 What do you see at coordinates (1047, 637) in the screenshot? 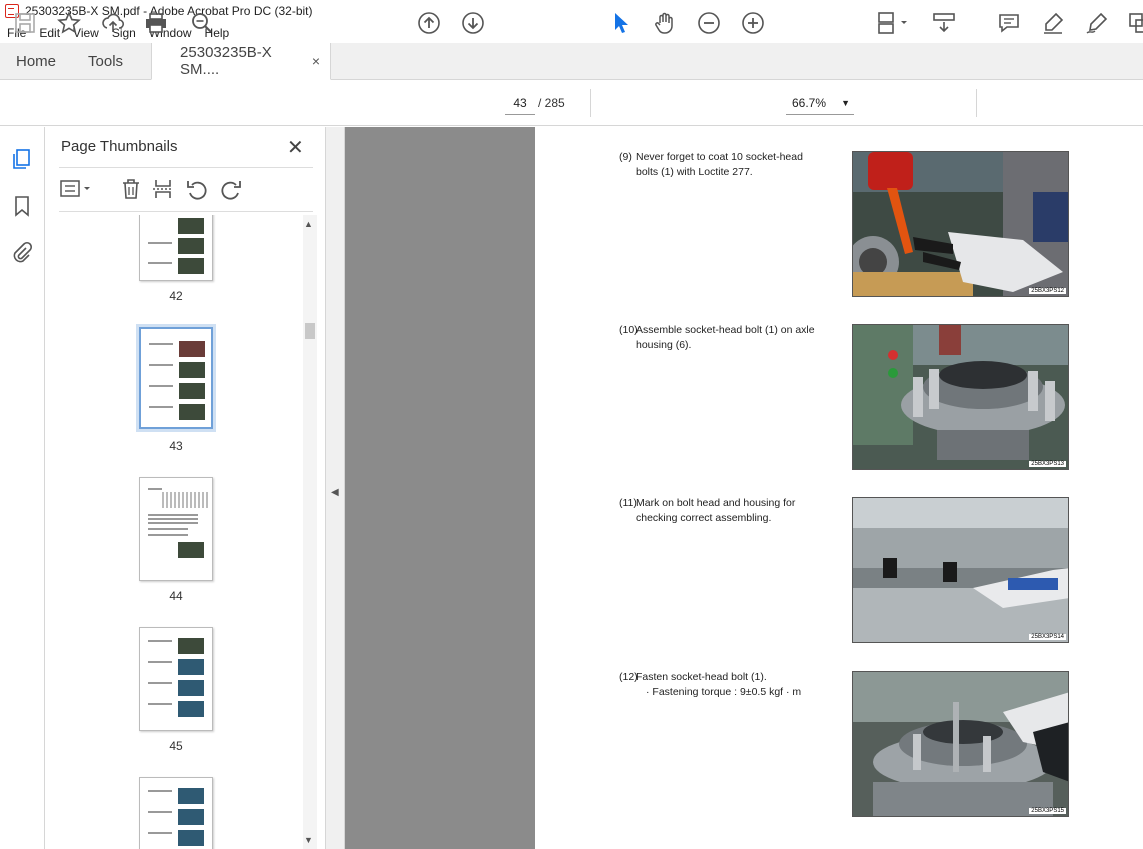
I see `photo-code: 25BX3PS14` at bounding box center [1047, 637].